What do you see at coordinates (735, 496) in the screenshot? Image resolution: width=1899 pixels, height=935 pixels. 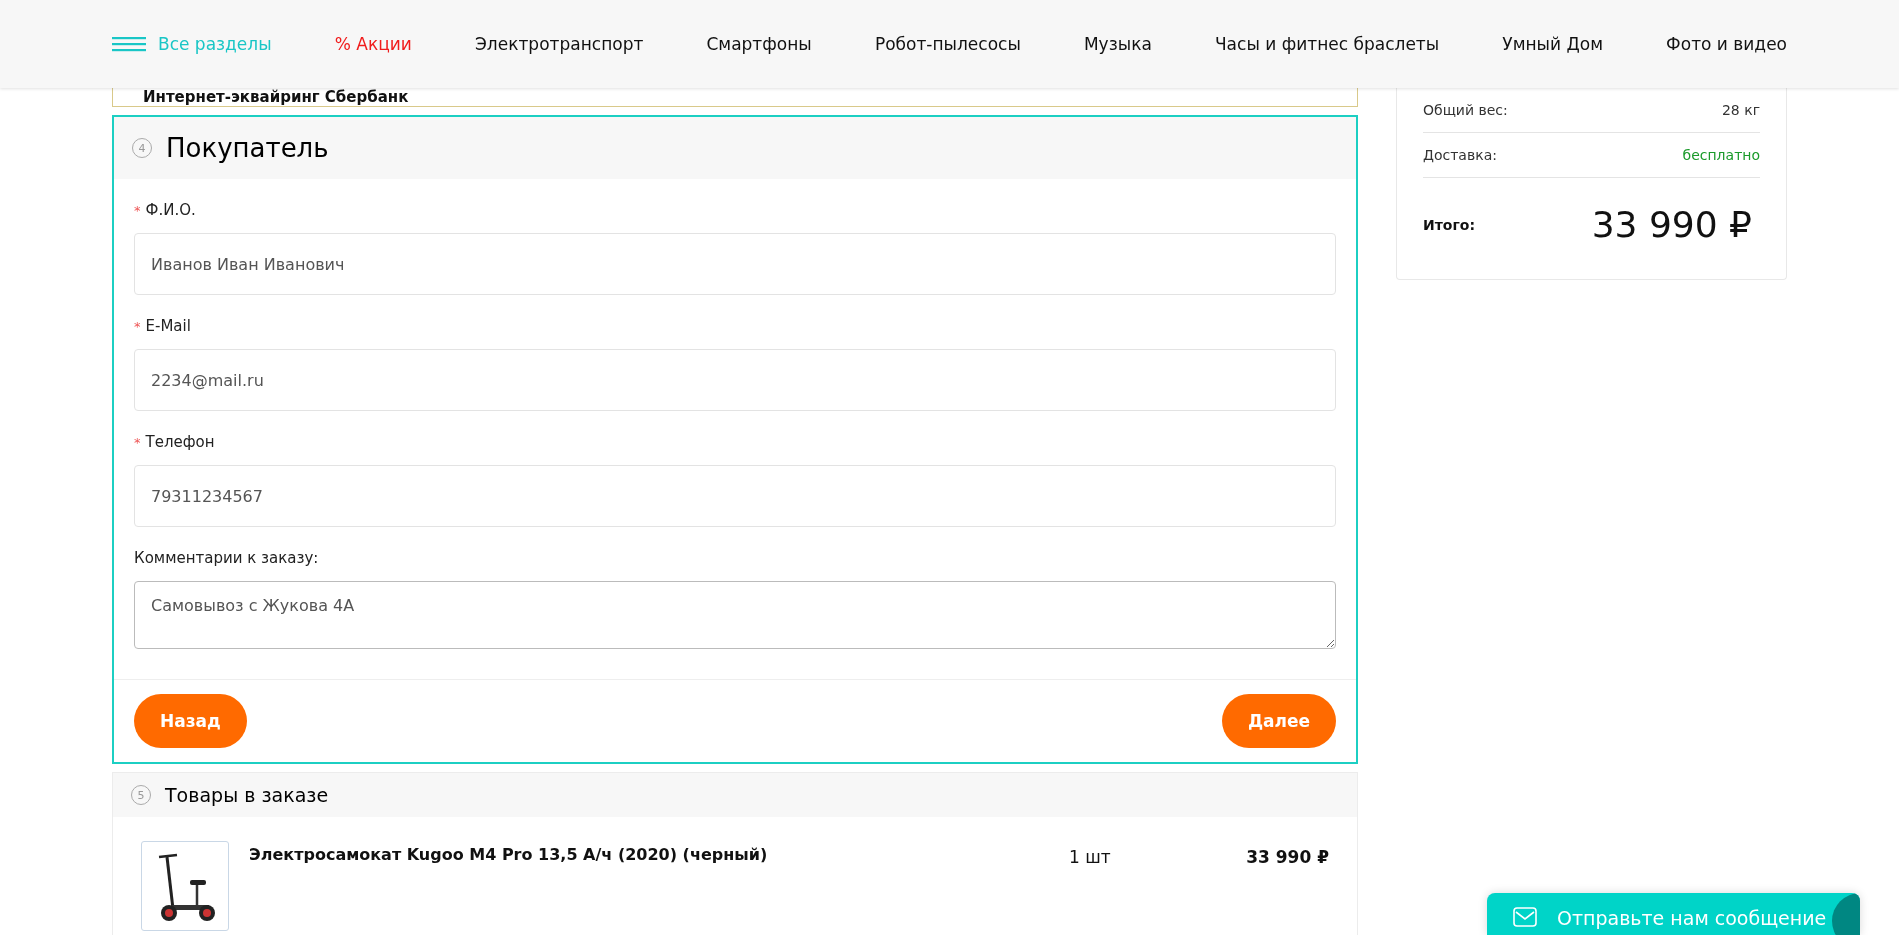 I see `input-field: 79311234567` at bounding box center [735, 496].